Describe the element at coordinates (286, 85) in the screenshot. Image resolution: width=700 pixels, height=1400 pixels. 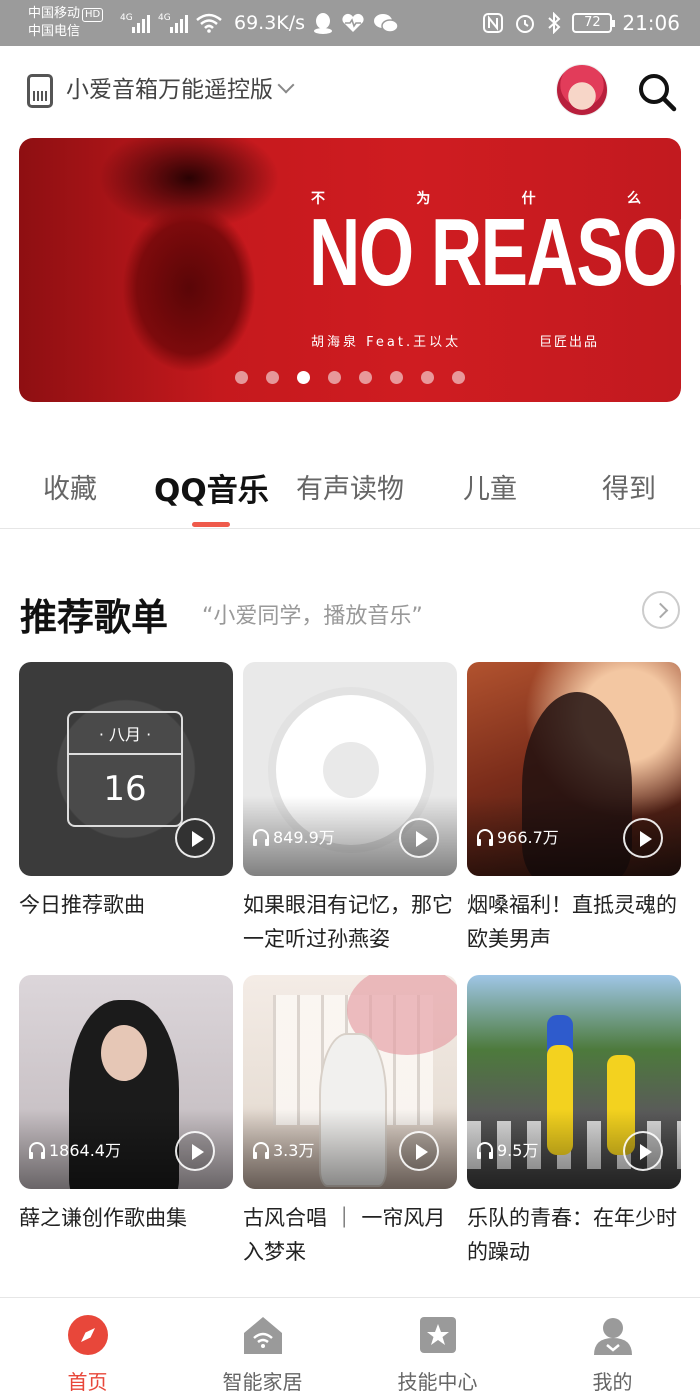
I see `chevron-down-icon` at that location.